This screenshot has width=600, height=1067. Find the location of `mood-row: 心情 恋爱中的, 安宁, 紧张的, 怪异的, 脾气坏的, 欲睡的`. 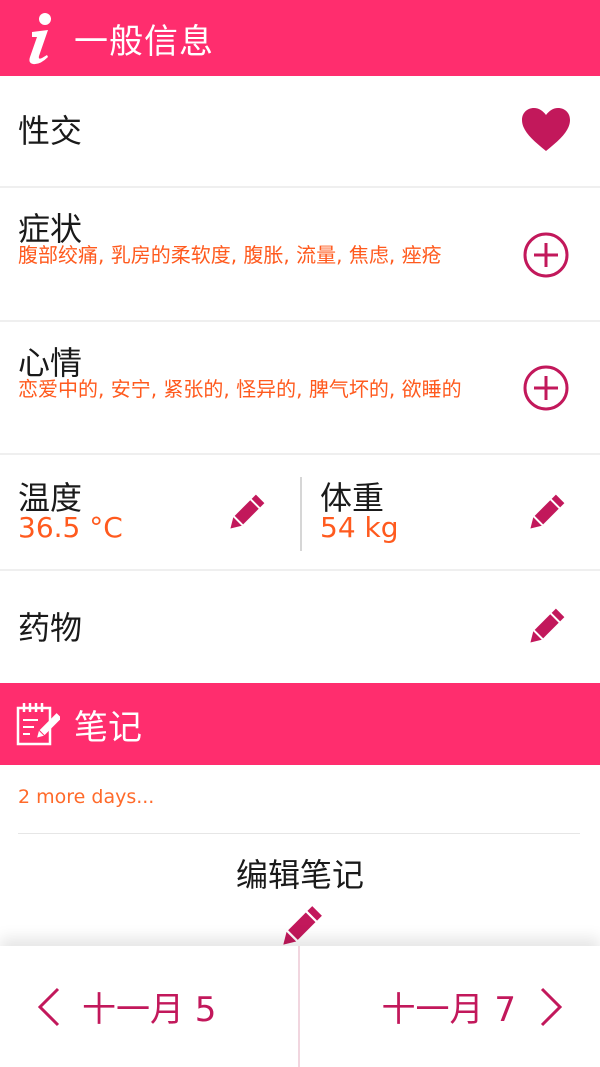

mood-row: 心情 恋爱中的, 安宁, 紧张的, 怪异的, 脾气坏的, 欲睡的 is located at coordinates (300, 388).